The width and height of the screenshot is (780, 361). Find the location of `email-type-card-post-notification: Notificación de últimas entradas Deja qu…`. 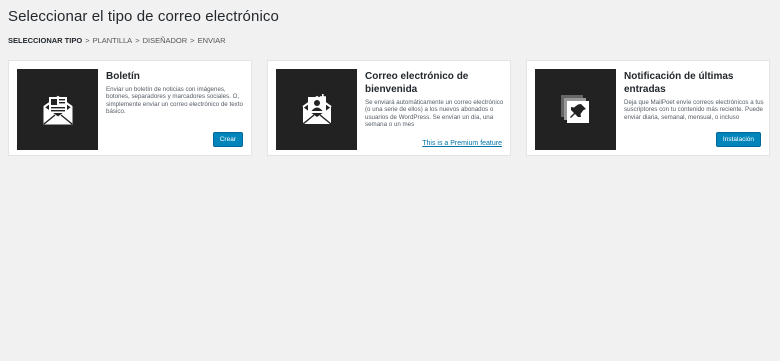

email-type-card-post-notification: Notificación de últimas entradas Deja qu… is located at coordinates (648, 108).